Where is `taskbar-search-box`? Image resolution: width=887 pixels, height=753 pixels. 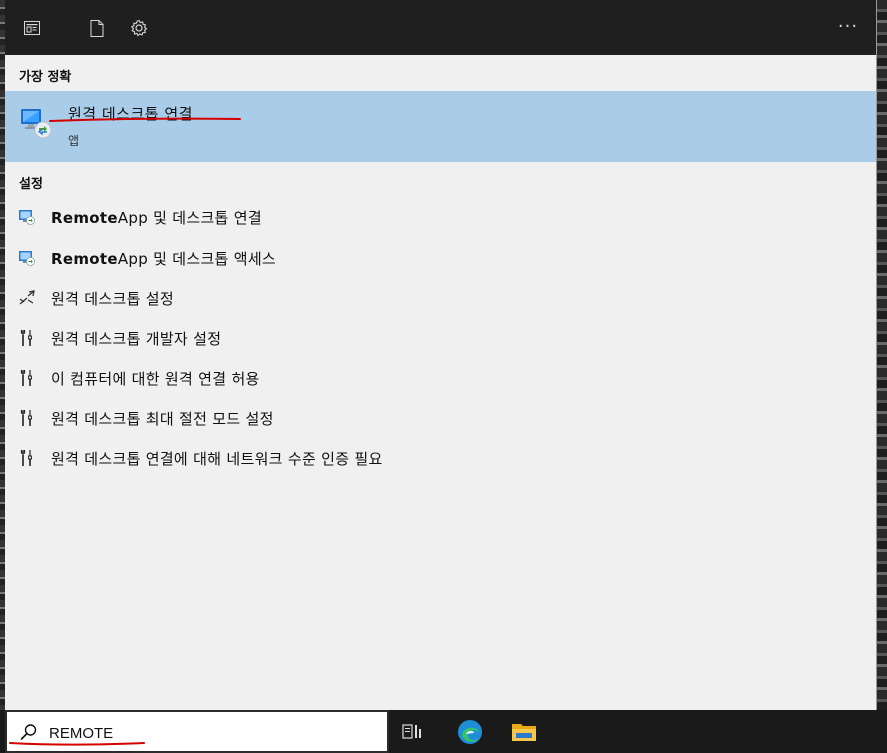
taskbar-search-box is located at coordinates (197, 731).